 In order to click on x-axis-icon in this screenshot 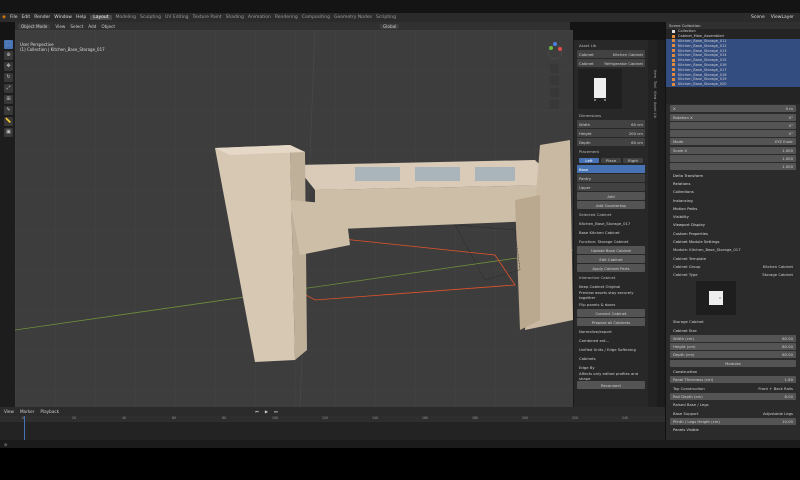, I will do `click(560, 49)`.